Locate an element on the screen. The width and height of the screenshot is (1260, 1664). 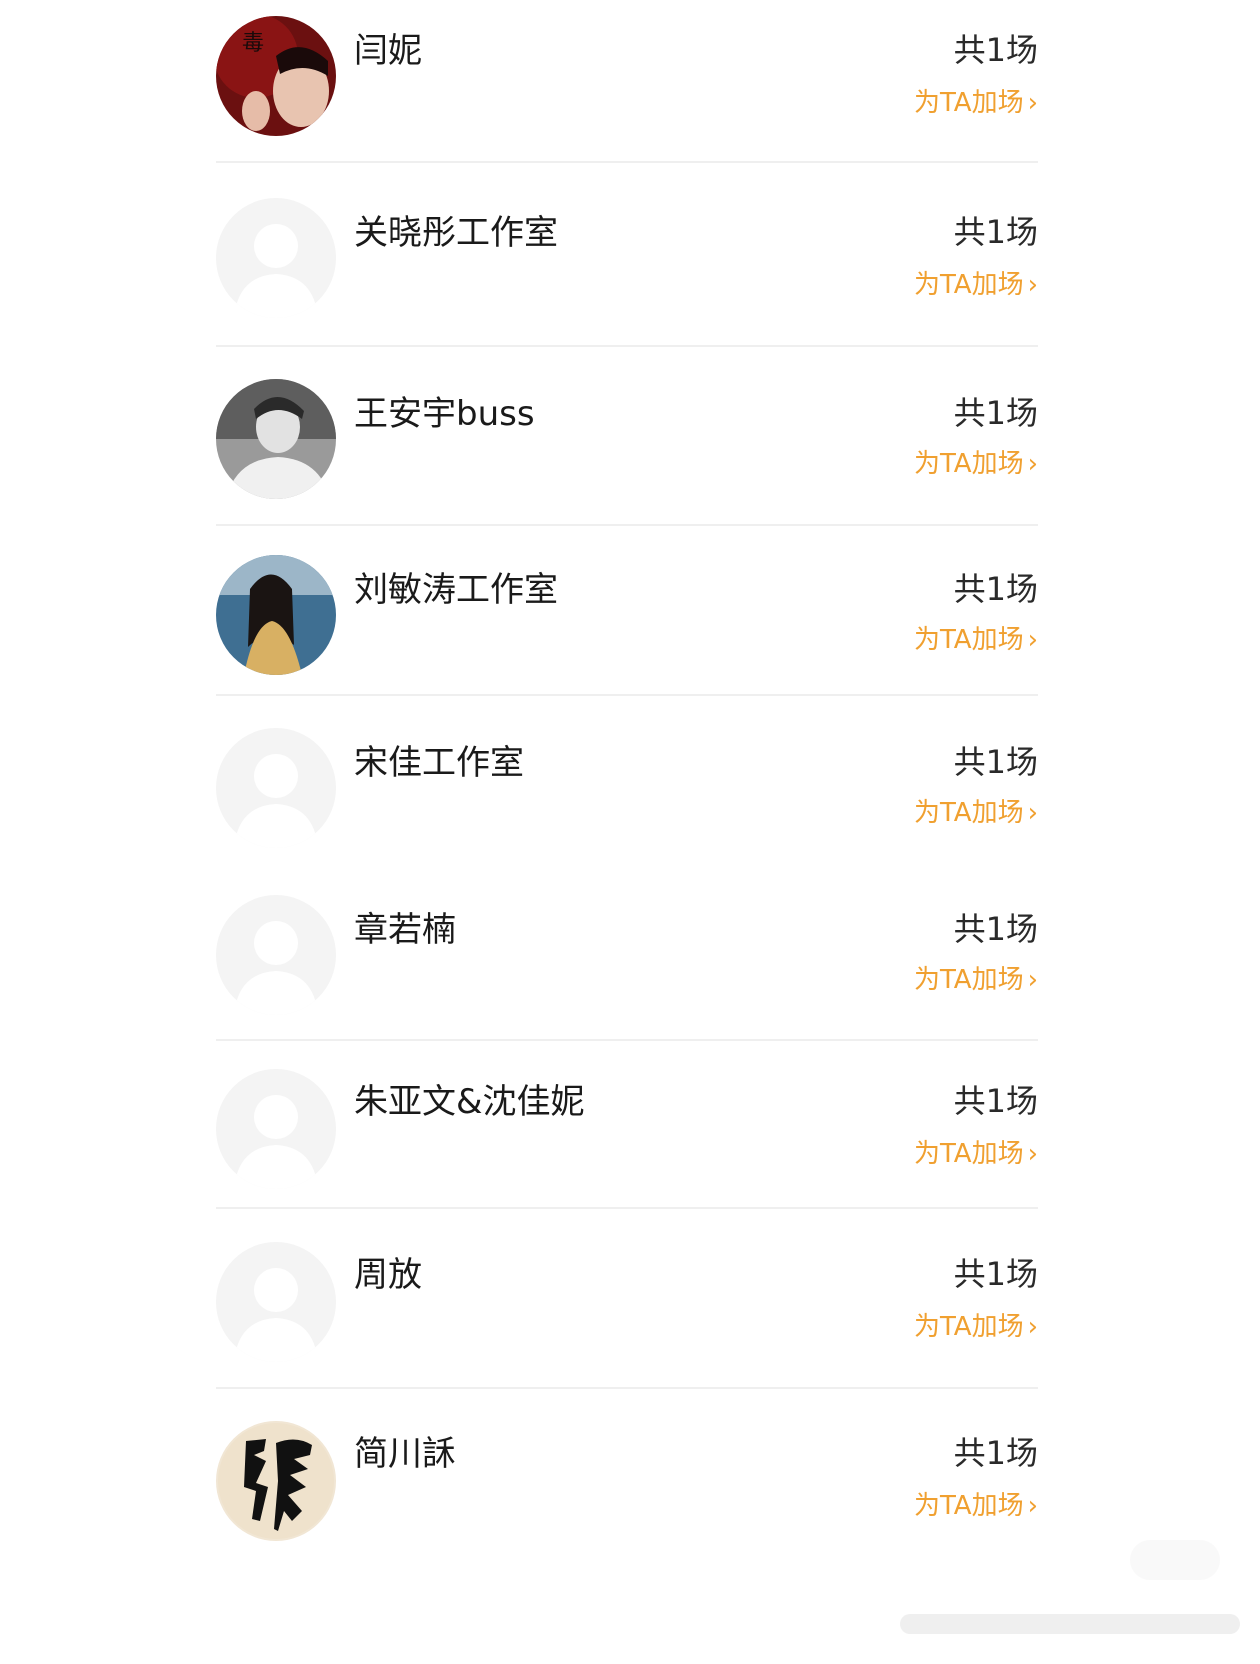
list-item: 宋佳工作室 共1场 为TA加场 › is located at coordinates (627, 798).